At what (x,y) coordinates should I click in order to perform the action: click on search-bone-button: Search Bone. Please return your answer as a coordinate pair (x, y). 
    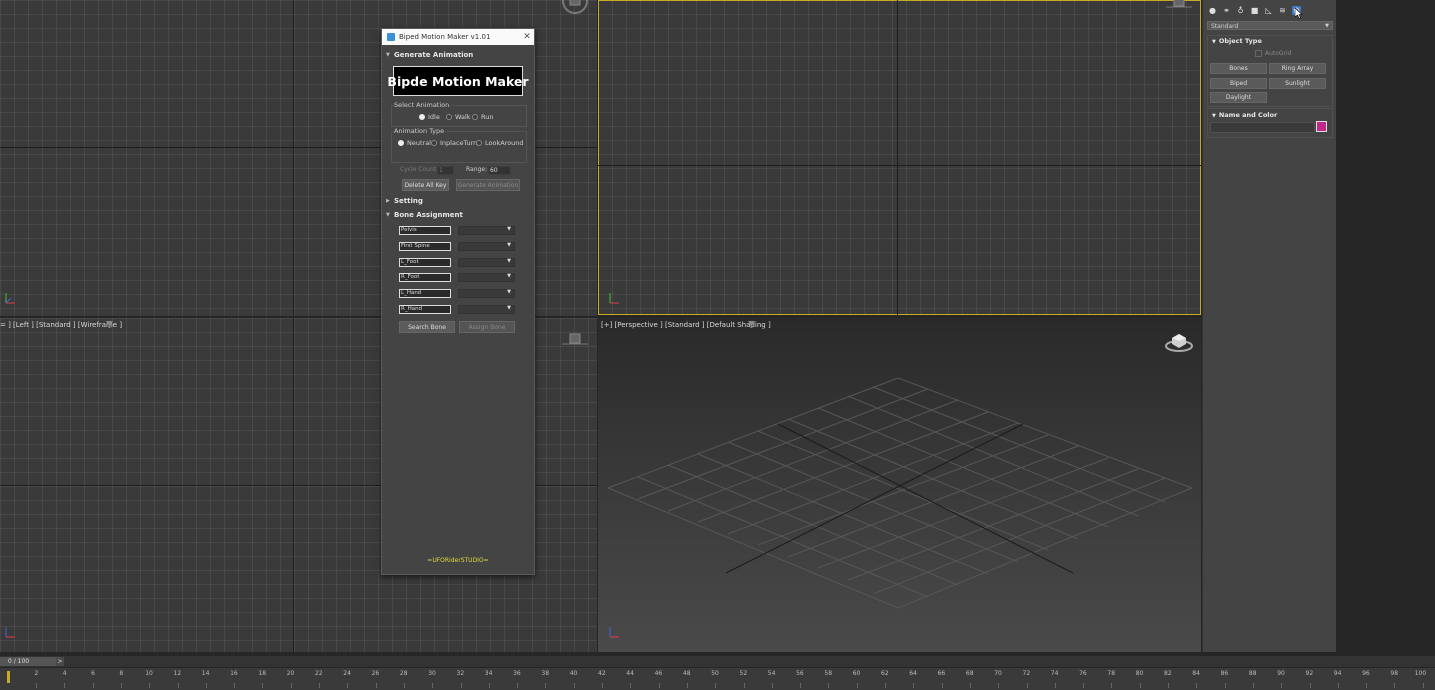
    Looking at the image, I should click on (427, 327).